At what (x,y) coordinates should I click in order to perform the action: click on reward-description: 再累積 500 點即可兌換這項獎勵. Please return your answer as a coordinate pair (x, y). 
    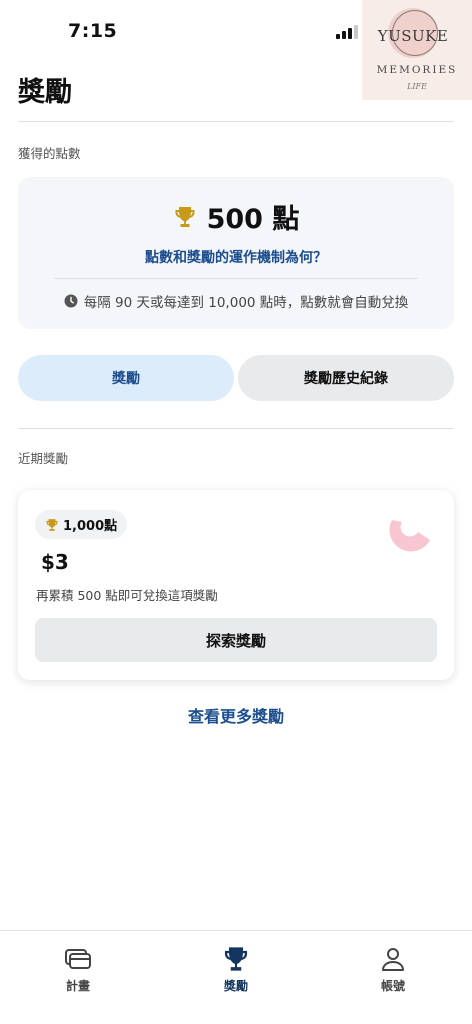
    Looking at the image, I should click on (127, 595).